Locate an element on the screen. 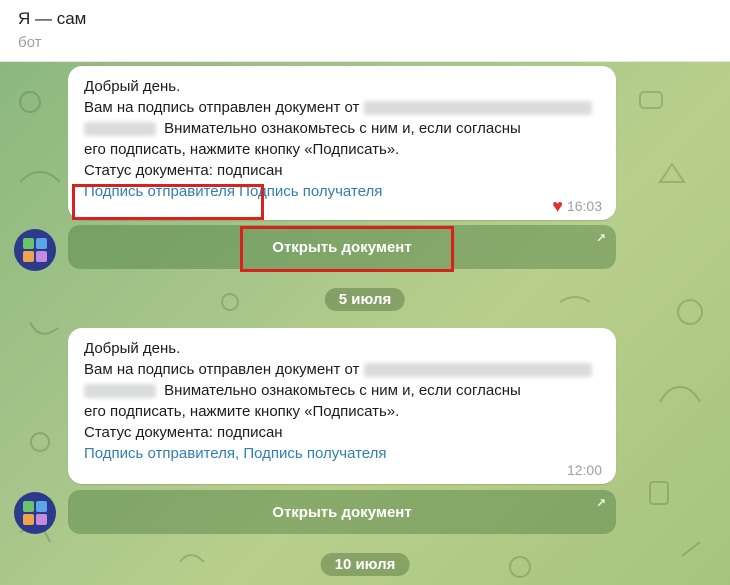  sender-signature-link: Подпись отправителя is located at coordinates (159, 453).